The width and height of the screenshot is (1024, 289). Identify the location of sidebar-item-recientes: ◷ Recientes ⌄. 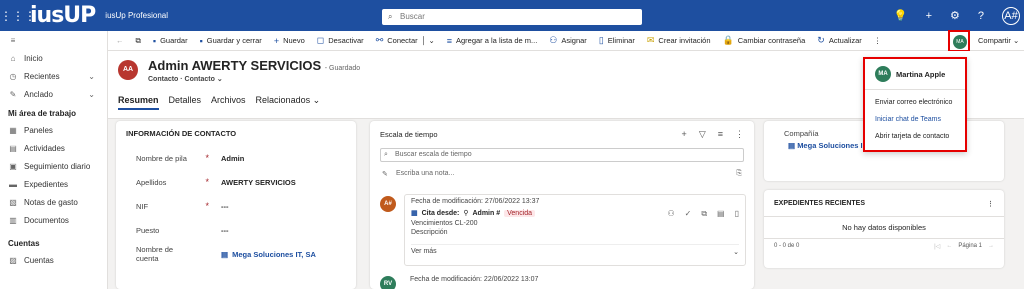
(53, 76).